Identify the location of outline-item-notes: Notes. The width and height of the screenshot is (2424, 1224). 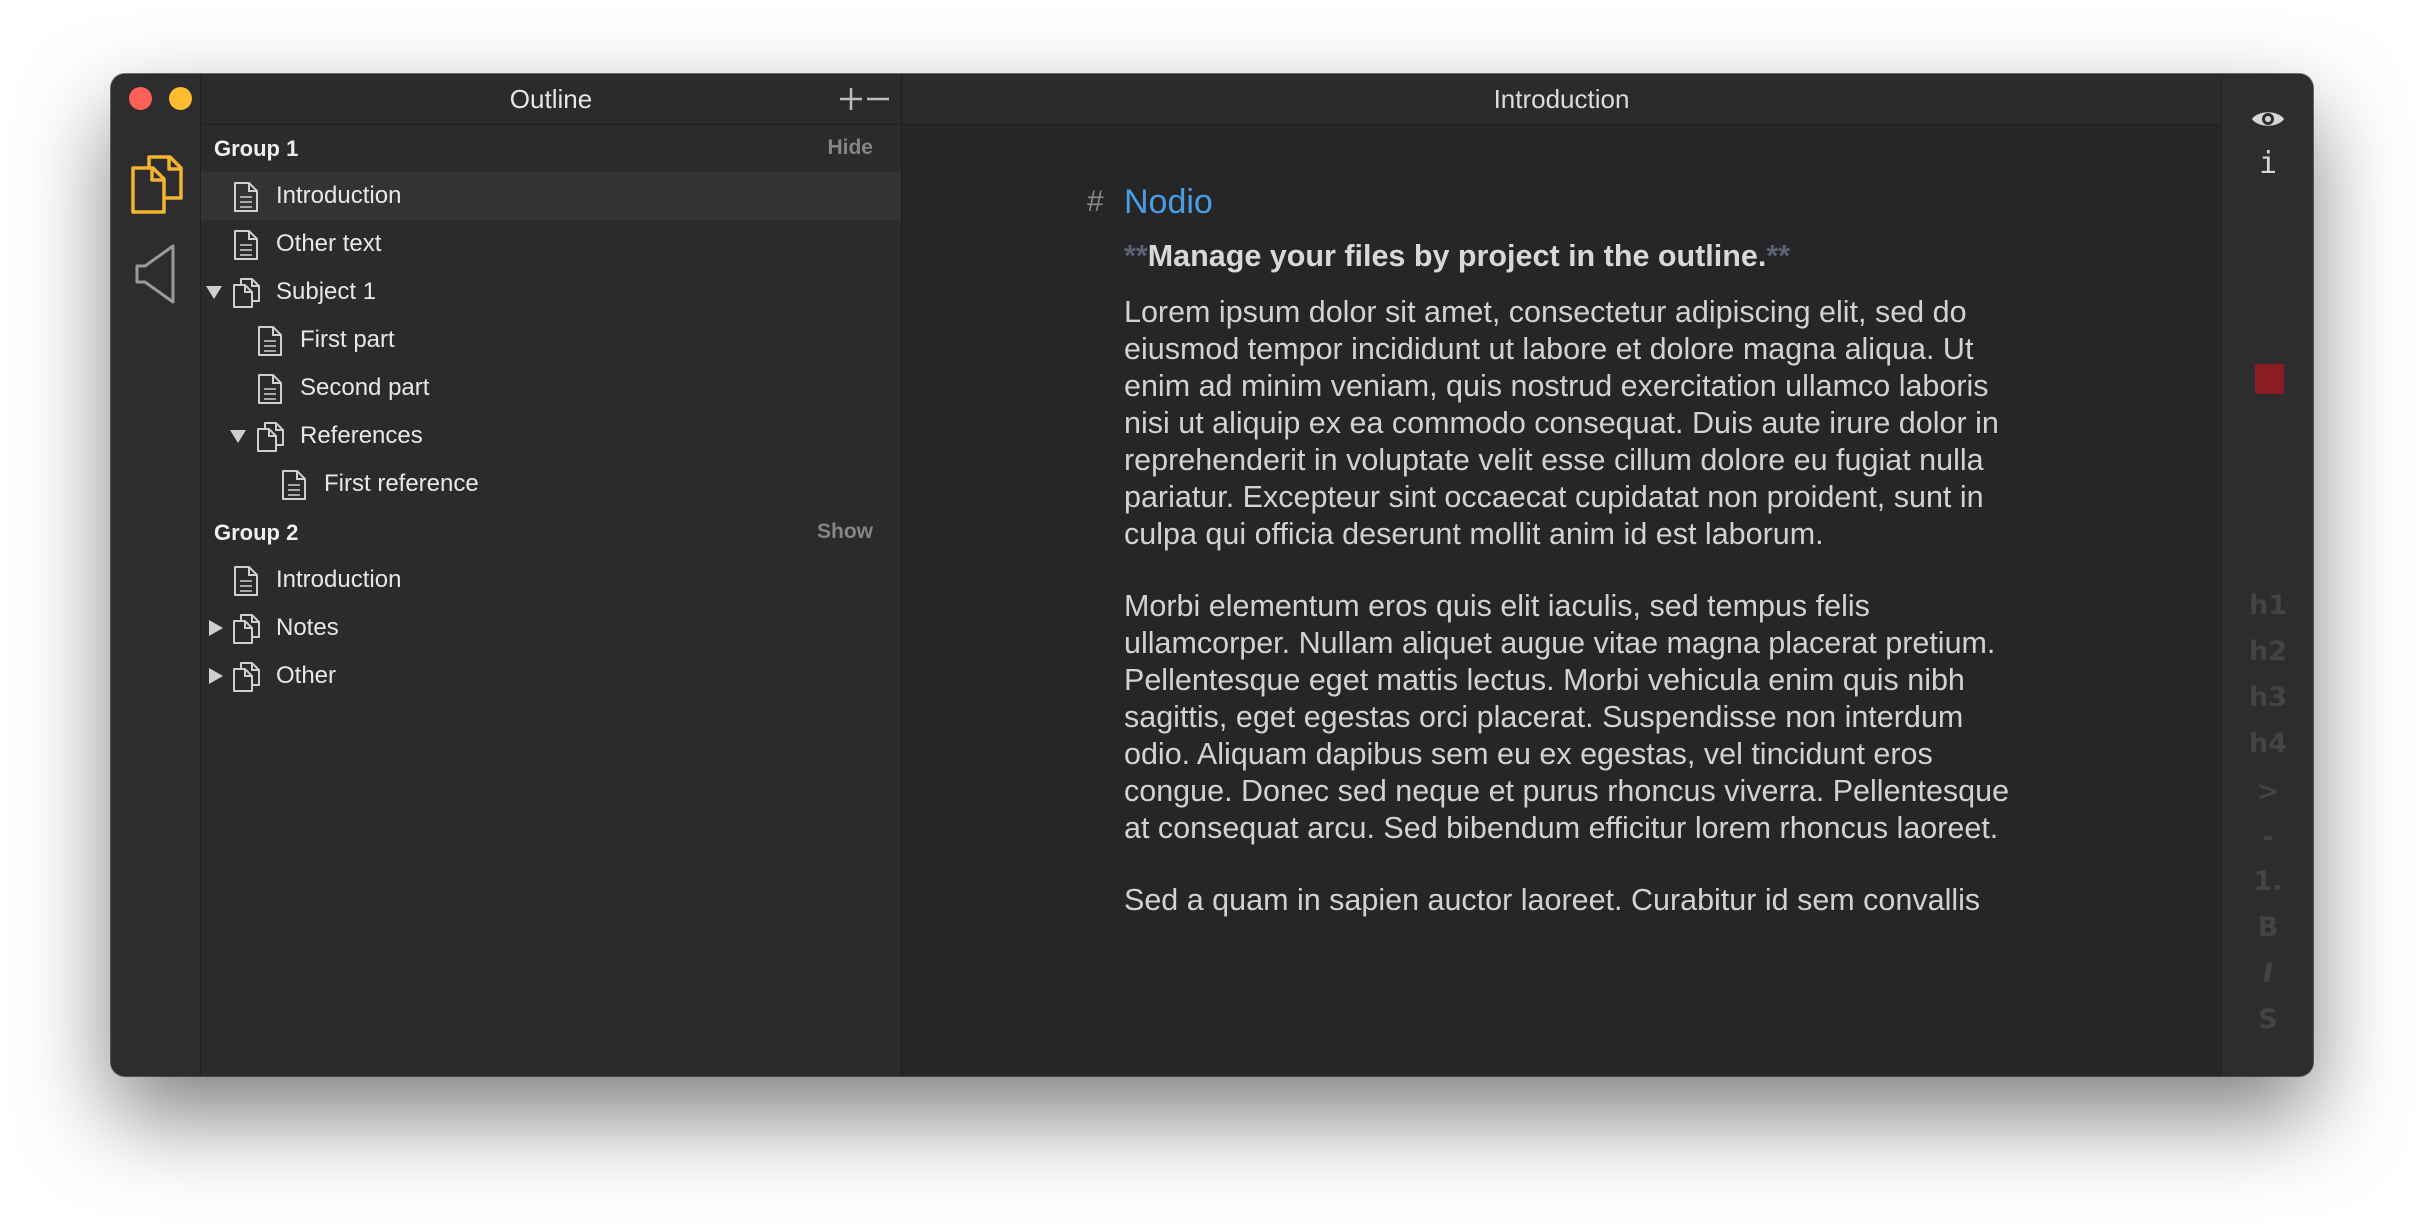
(551, 628).